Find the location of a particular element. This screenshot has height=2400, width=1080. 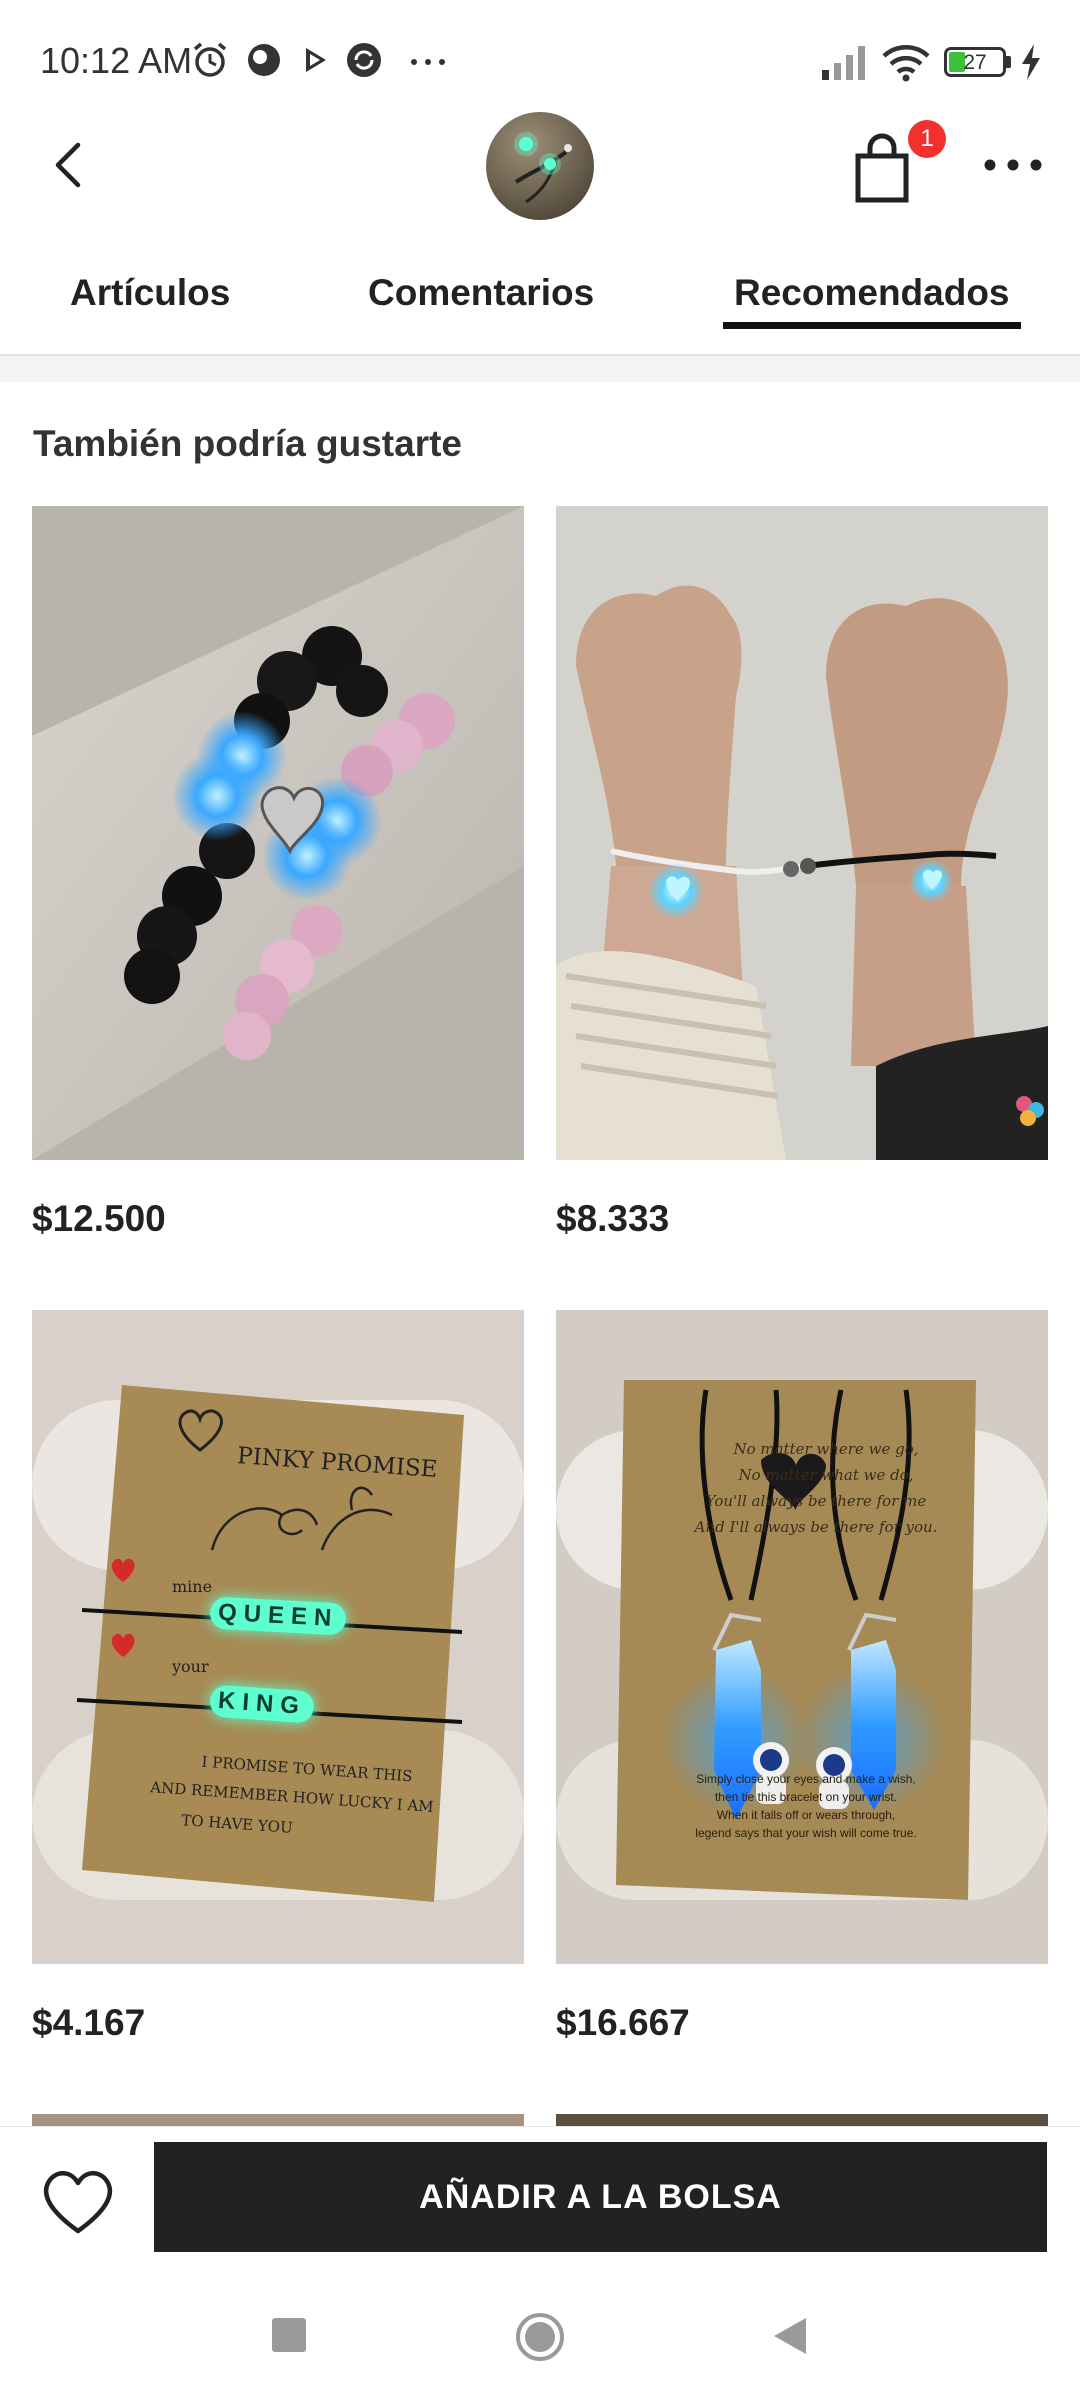

more-options-icon is located at coordinates (1013, 165).